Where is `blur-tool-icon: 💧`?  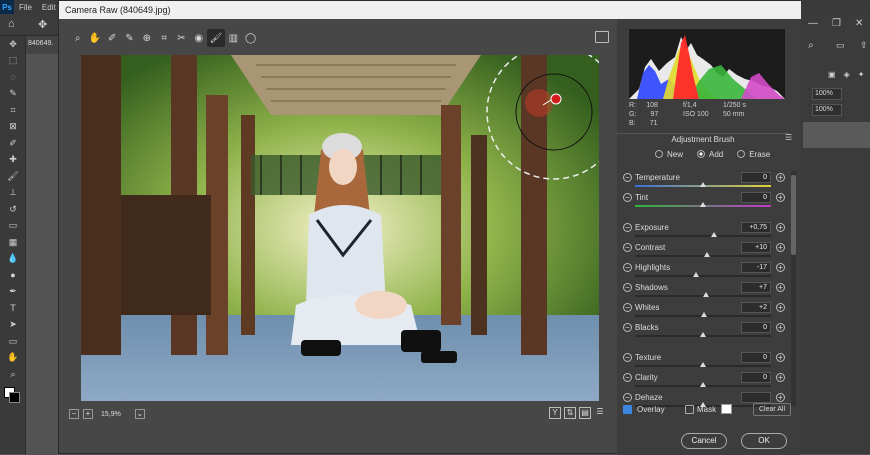
blur-tool-icon: 💧 is located at coordinates (13, 259).